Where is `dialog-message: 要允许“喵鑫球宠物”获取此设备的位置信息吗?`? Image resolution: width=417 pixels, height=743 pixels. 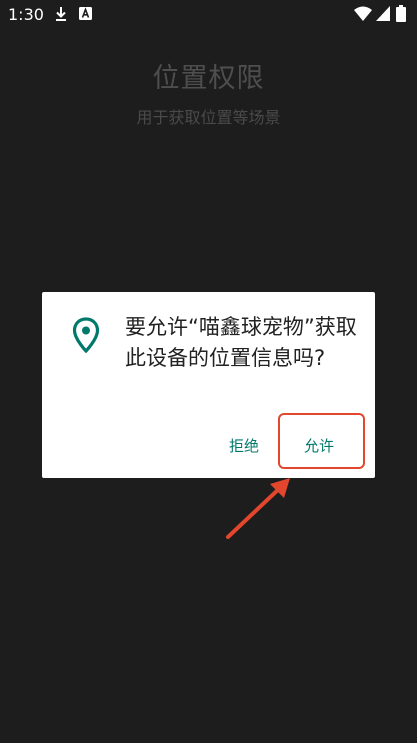
dialog-message: 要允许“喵鑫球宠物”获取此设备的位置信息吗? is located at coordinates (241, 342).